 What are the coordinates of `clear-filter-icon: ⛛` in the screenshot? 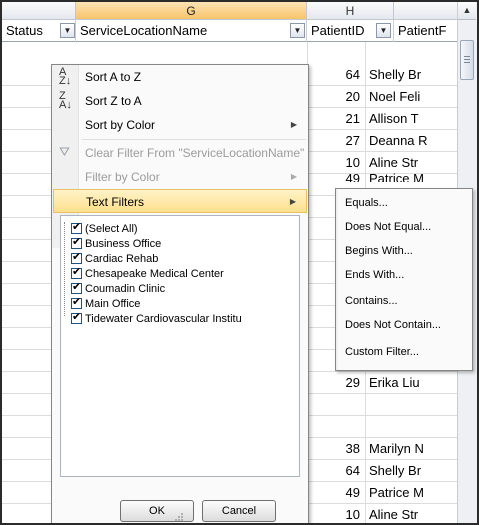 It's located at (64, 151).